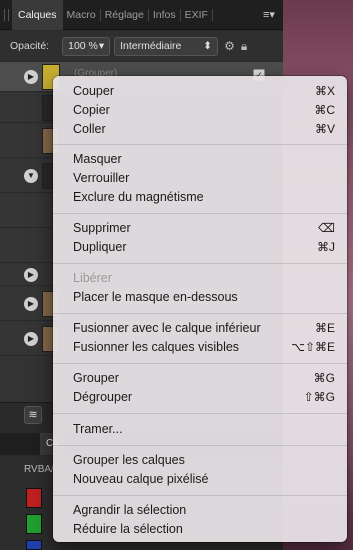 This screenshot has width=353, height=550. Describe the element at coordinates (204, 110) in the screenshot. I see `menu-item-copier: Copier ⌘C` at that location.